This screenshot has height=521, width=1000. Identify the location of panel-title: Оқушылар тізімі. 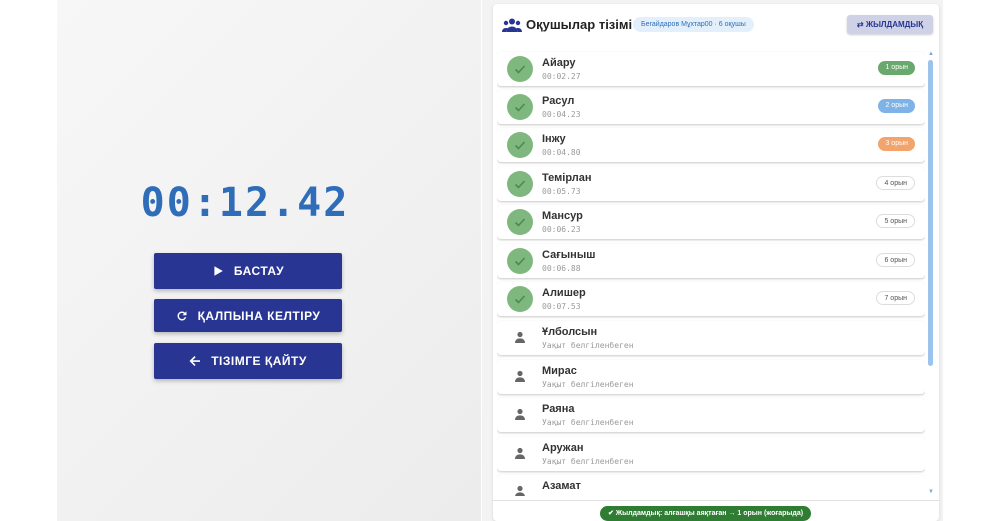
(579, 24).